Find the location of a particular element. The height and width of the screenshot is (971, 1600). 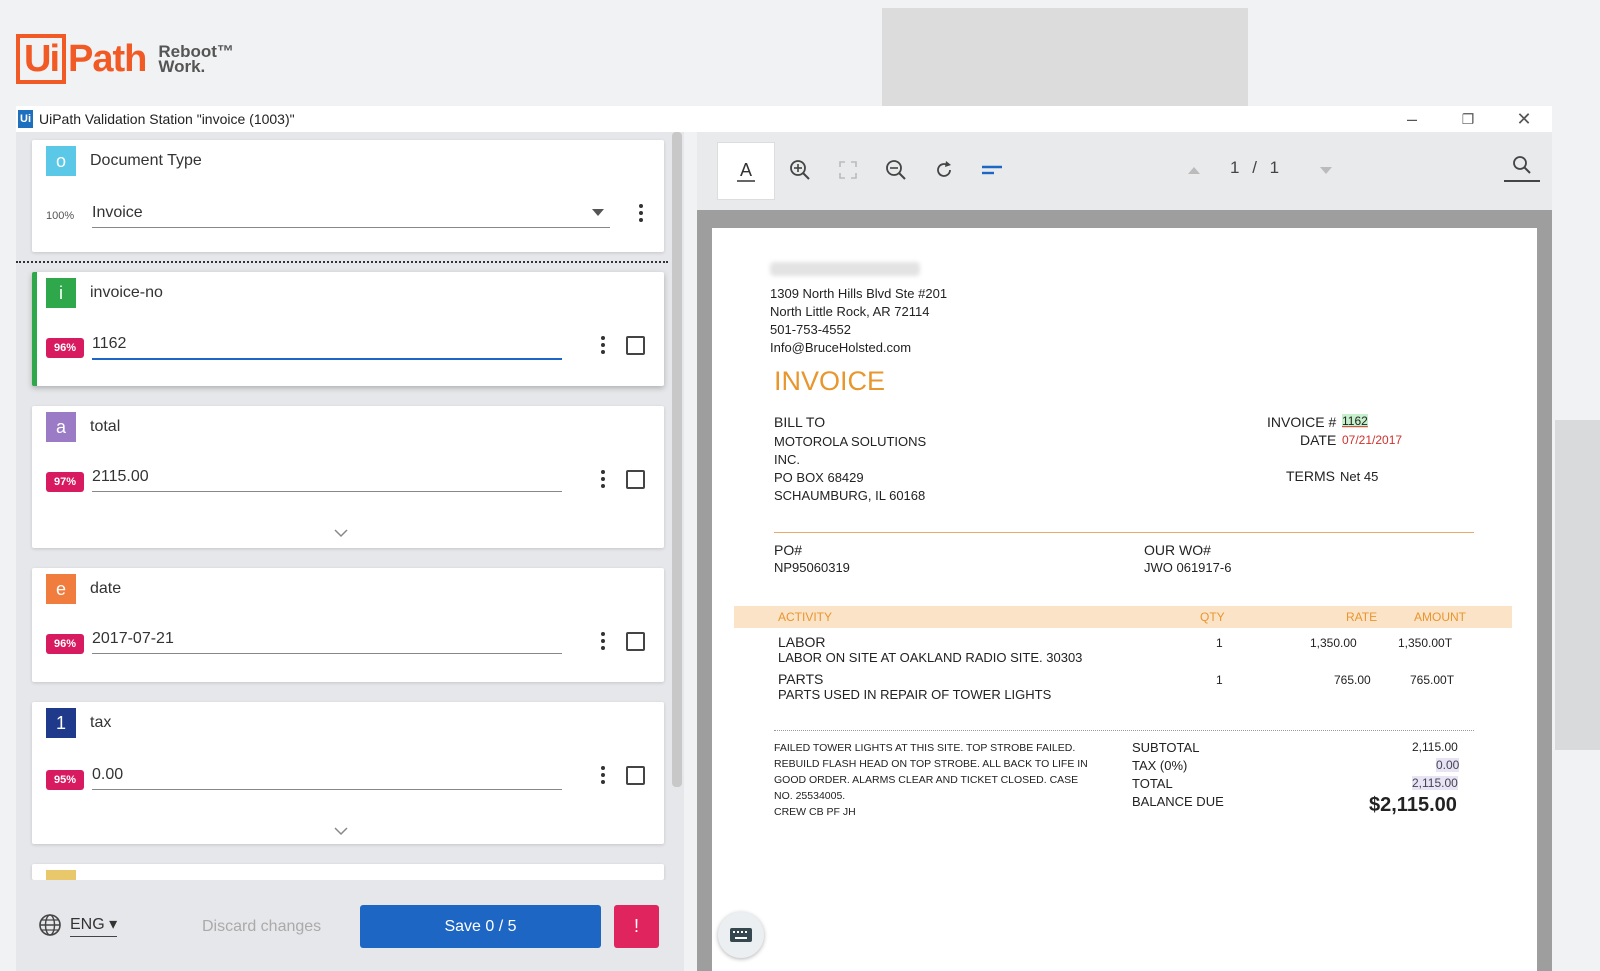

restore-button: ❐ is located at coordinates (1468, 119).